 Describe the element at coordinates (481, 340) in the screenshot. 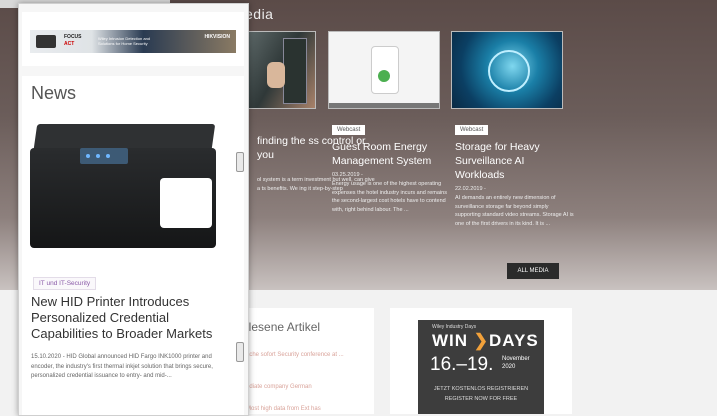

I see `chevron-right-icon: ❯` at that location.